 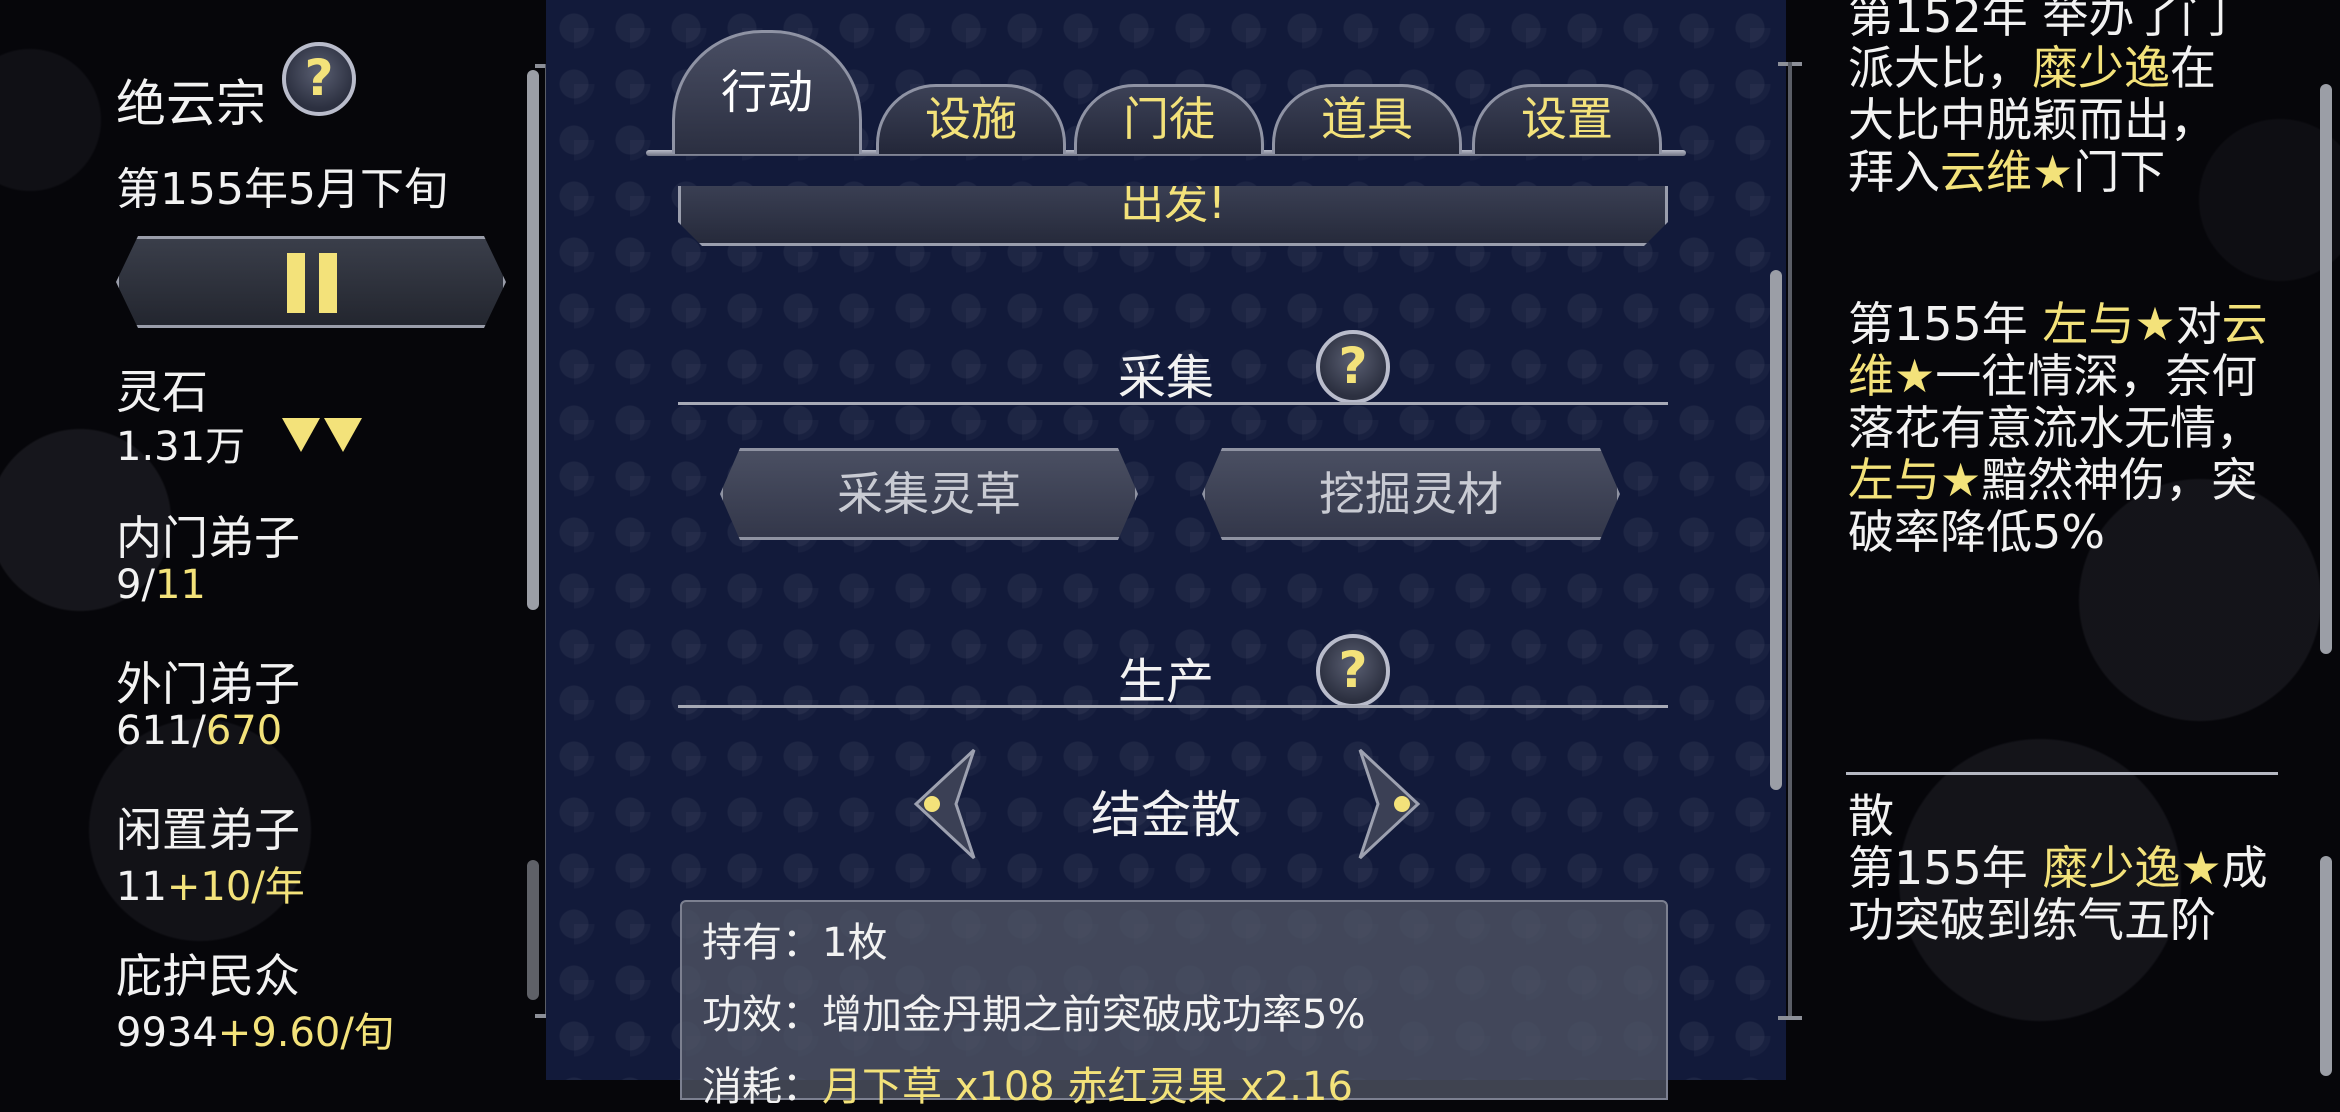 I want to click on log-line: 第152年 举办了门, so click(x=2037, y=21).